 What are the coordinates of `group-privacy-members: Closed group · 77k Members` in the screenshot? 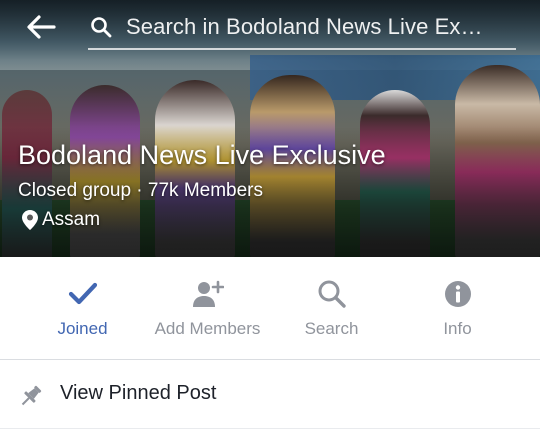 It's located at (140, 190).